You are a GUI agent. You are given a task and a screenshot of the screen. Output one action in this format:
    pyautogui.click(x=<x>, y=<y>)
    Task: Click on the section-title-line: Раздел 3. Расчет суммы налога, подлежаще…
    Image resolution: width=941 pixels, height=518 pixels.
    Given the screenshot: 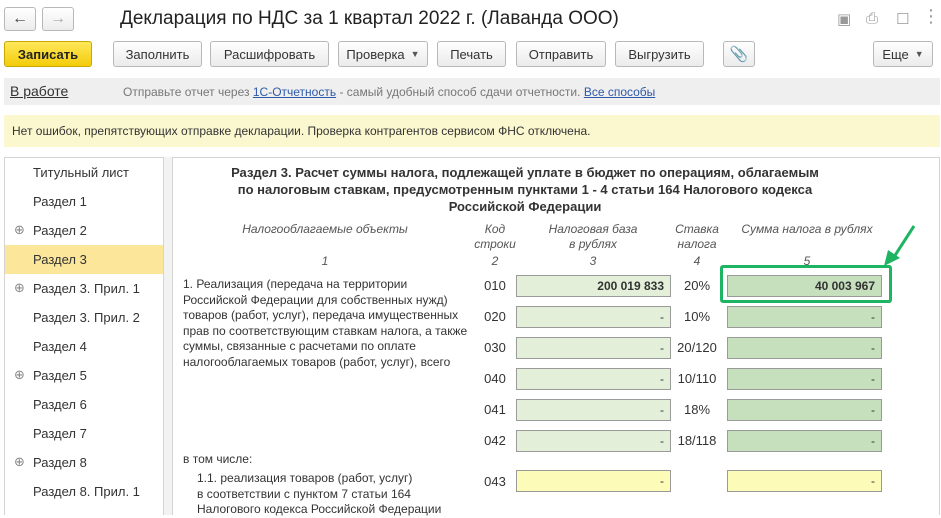 What is the action you would take?
    pyautogui.click(x=525, y=172)
    